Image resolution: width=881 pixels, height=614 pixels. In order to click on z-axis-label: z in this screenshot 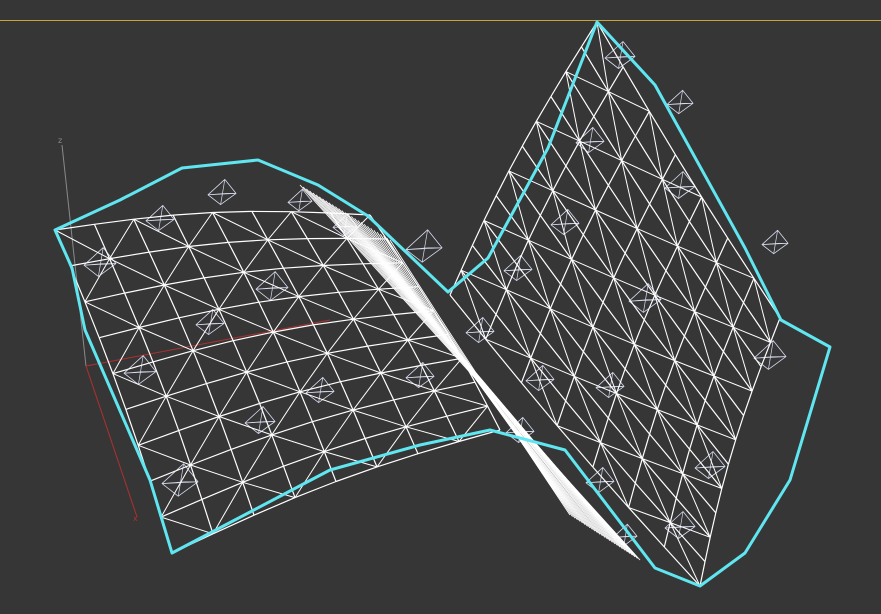, I will do `click(60, 140)`.